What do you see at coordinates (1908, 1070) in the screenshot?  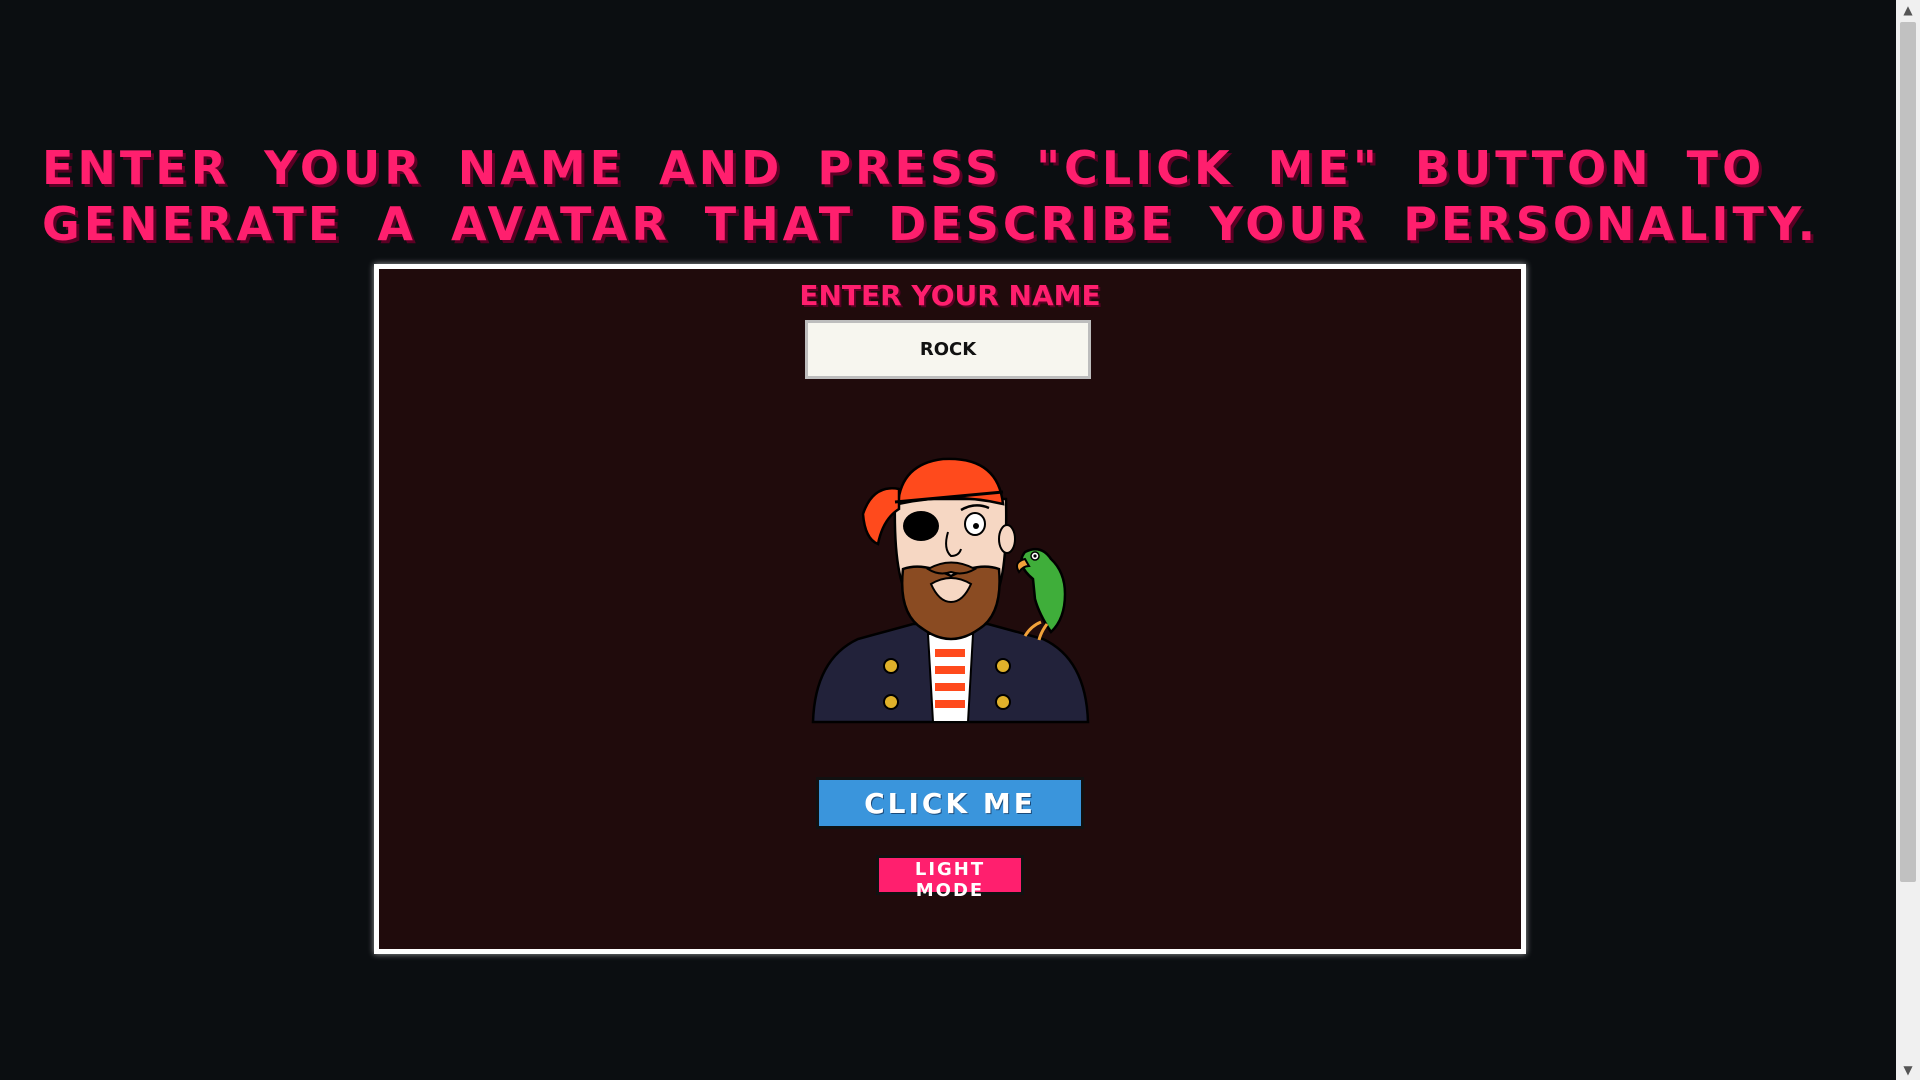 I see `scroll-down-icon: ▼` at bounding box center [1908, 1070].